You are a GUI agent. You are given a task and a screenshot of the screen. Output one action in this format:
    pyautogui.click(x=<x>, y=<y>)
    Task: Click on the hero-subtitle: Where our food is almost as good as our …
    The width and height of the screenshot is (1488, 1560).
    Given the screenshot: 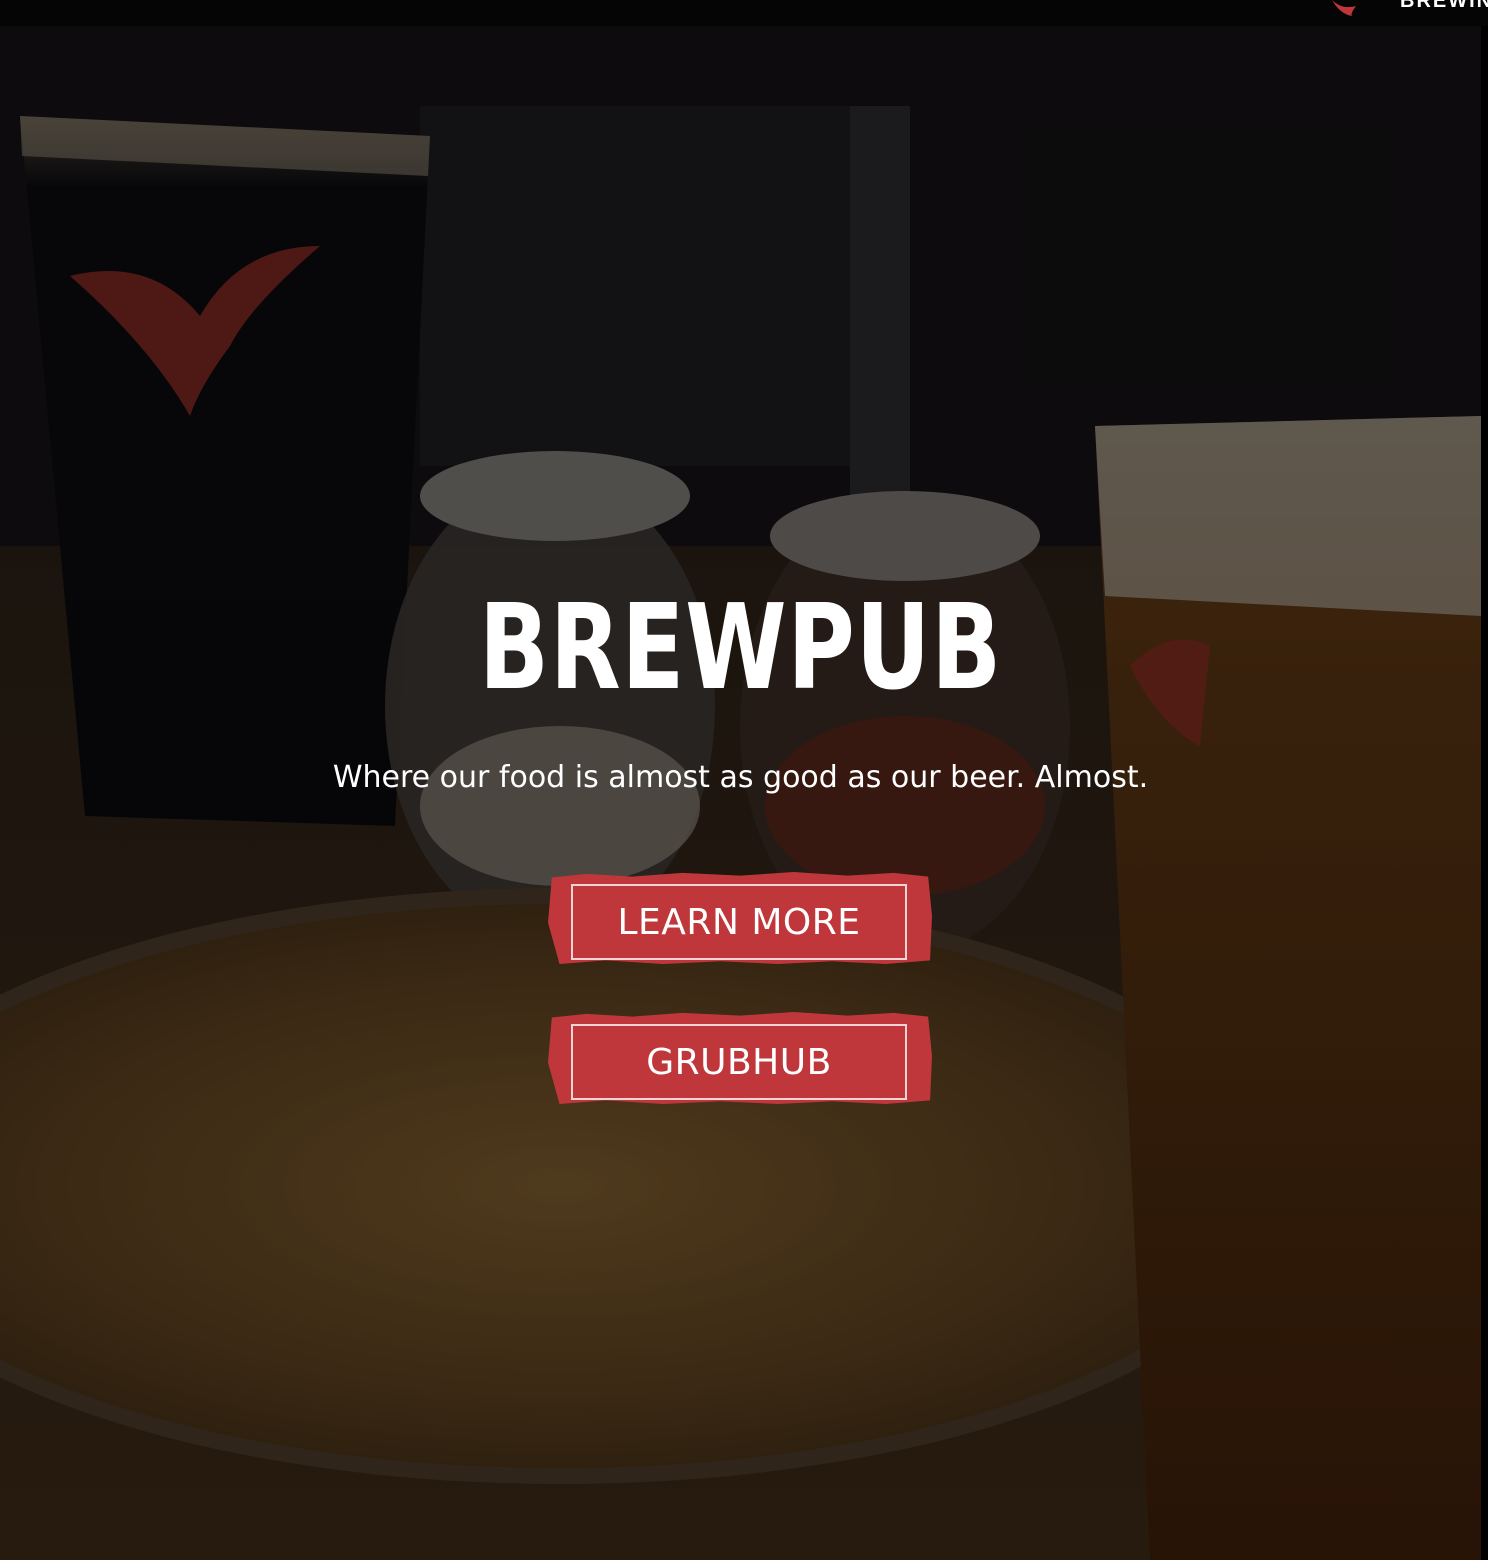 What is the action you would take?
    pyautogui.click(x=740, y=777)
    